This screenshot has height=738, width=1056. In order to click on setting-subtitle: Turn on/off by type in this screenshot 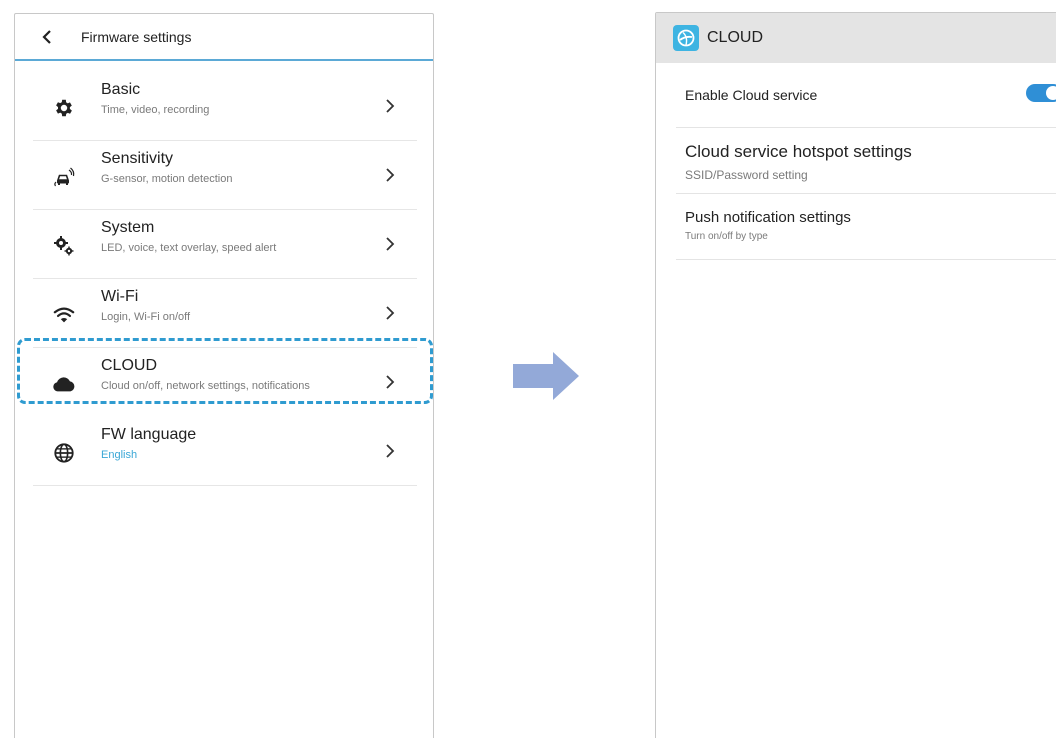, I will do `click(726, 236)`.